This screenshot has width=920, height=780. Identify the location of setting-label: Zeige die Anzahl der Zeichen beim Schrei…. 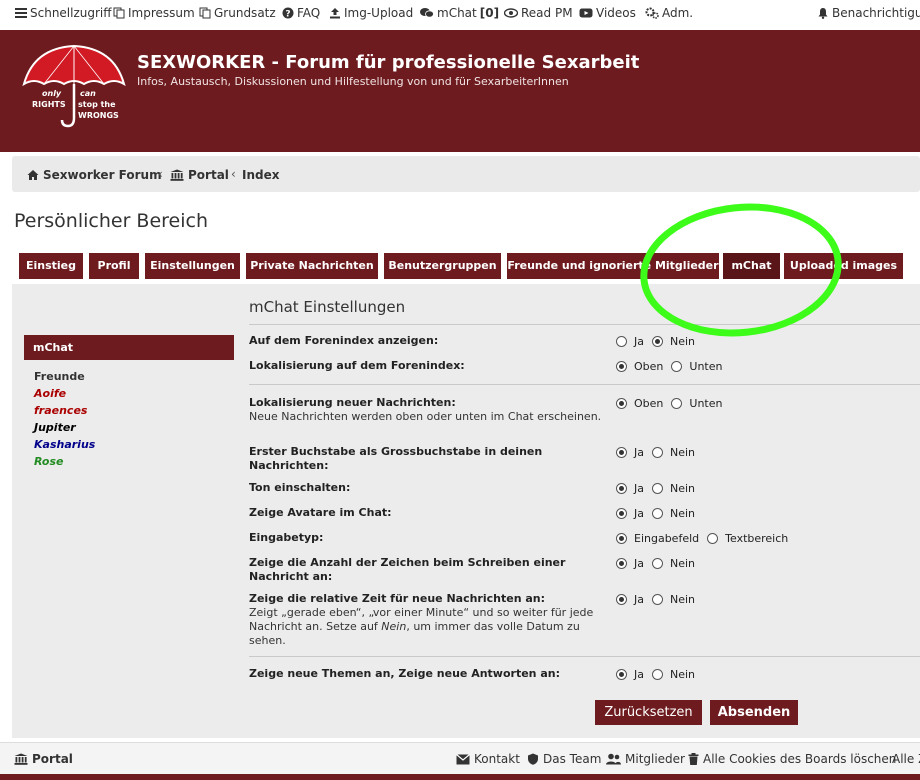
(407, 569).